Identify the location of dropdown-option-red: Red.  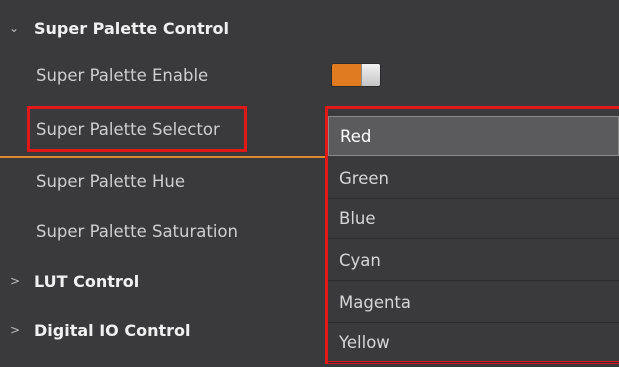
(473, 136).